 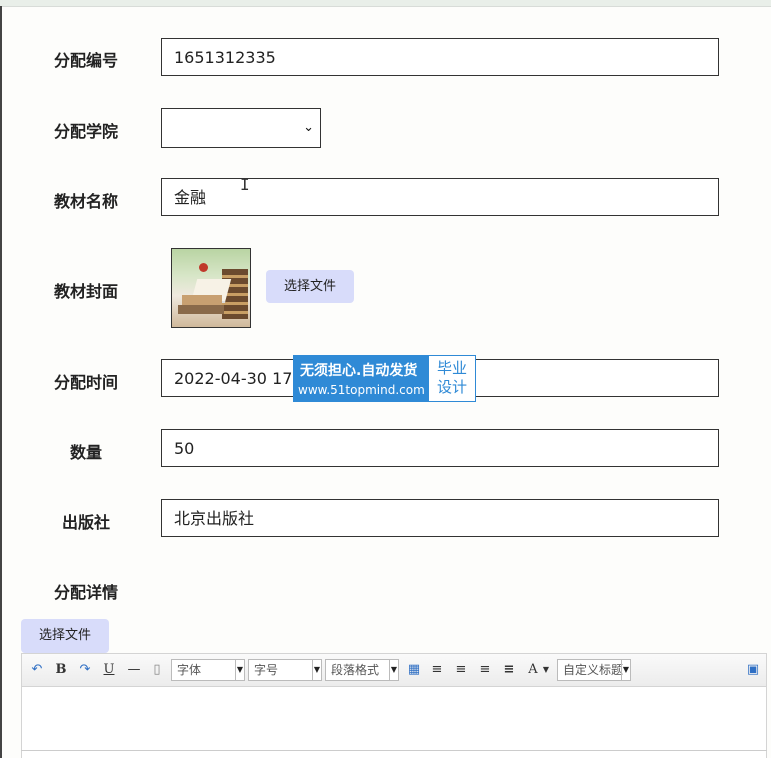 What do you see at coordinates (189, 670) in the screenshot?
I see `font-family-value: 字体` at bounding box center [189, 670].